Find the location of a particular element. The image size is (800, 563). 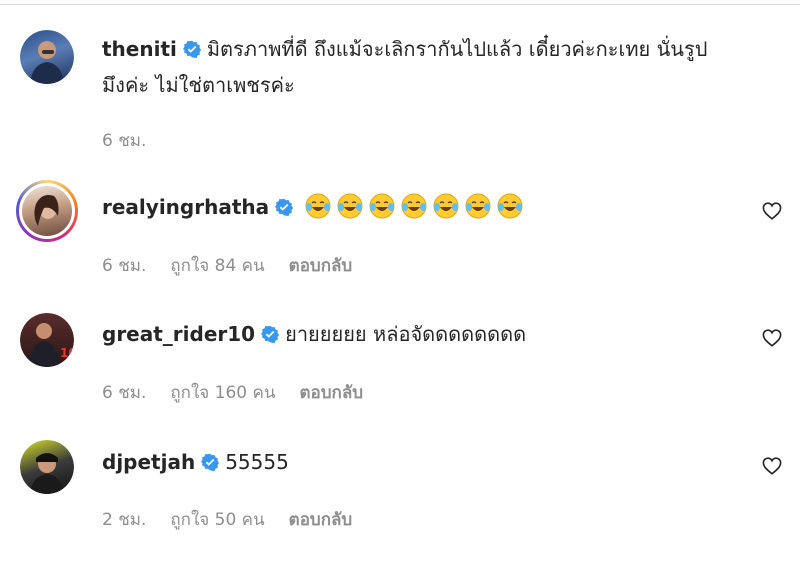

avatar: 10 is located at coordinates (47, 340).